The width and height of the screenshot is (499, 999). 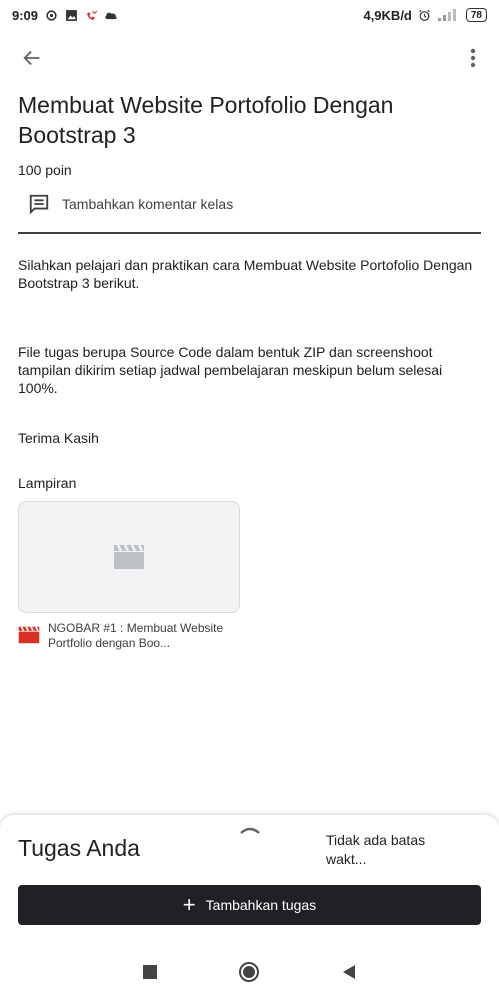 What do you see at coordinates (249, 58) in the screenshot?
I see `app-bar` at bounding box center [249, 58].